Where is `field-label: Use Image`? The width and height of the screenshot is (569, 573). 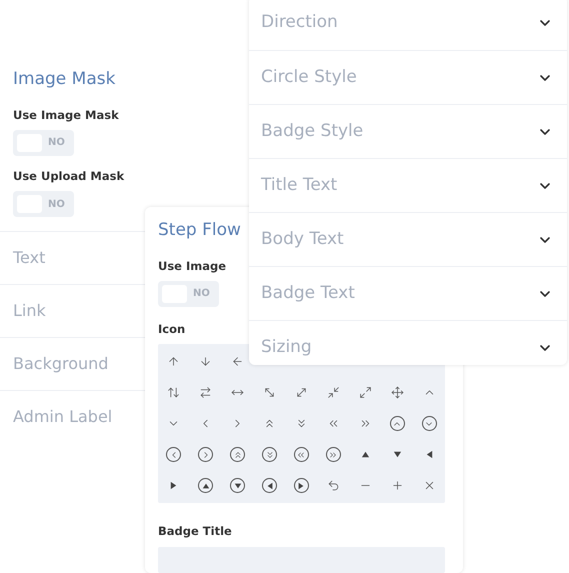 field-label: Use Image is located at coordinates (193, 266).